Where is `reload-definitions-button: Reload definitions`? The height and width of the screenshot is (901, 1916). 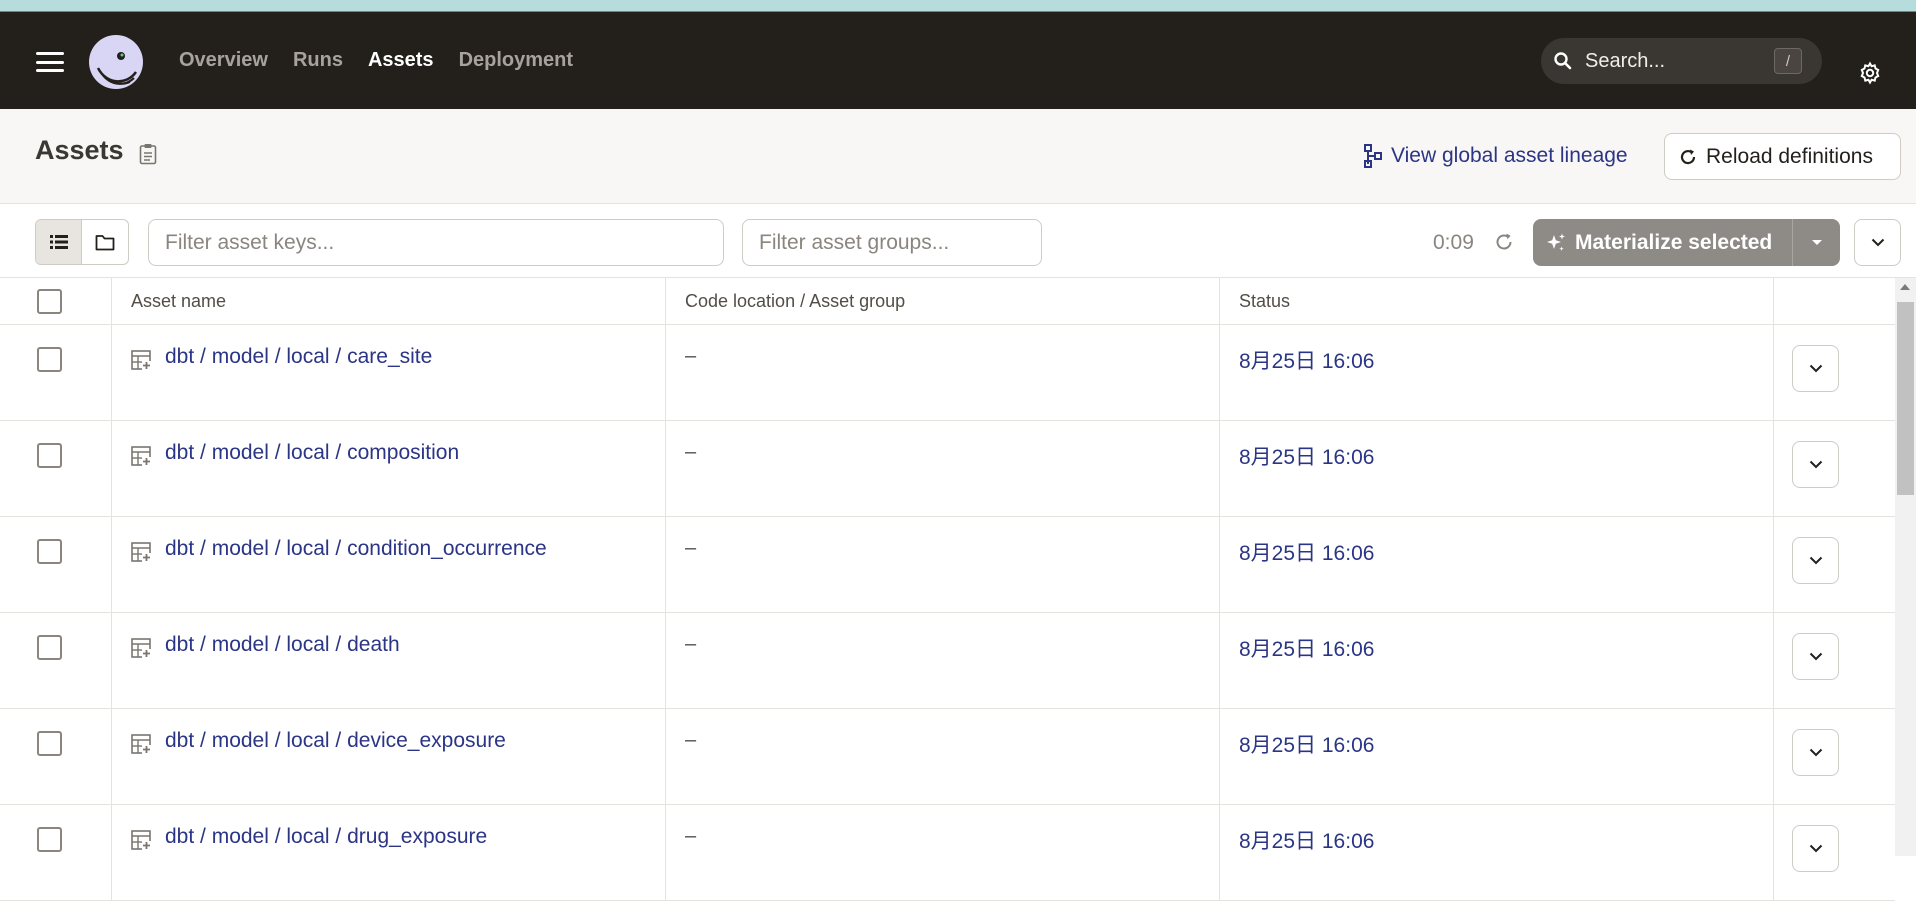
reload-definitions-button: Reload definitions is located at coordinates (1782, 156).